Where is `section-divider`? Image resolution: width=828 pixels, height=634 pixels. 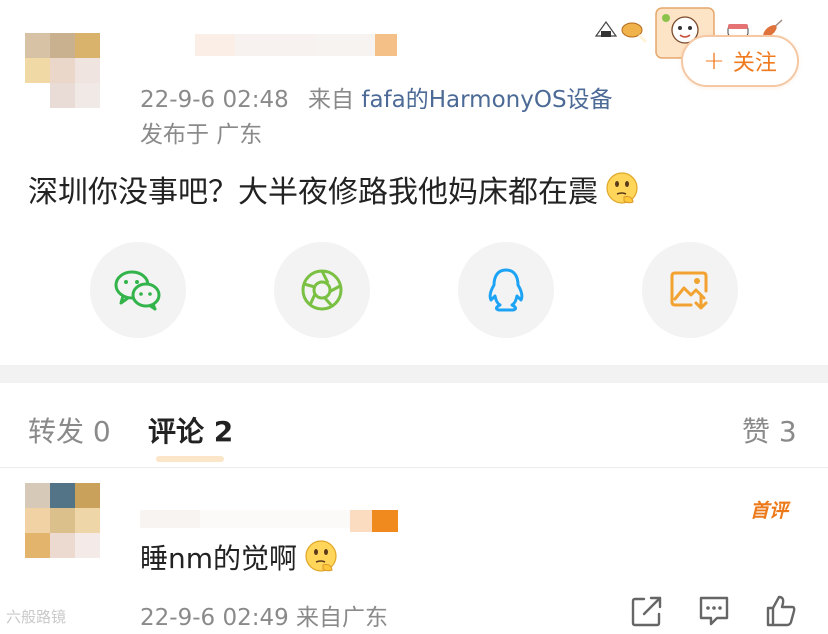 section-divider is located at coordinates (414, 374).